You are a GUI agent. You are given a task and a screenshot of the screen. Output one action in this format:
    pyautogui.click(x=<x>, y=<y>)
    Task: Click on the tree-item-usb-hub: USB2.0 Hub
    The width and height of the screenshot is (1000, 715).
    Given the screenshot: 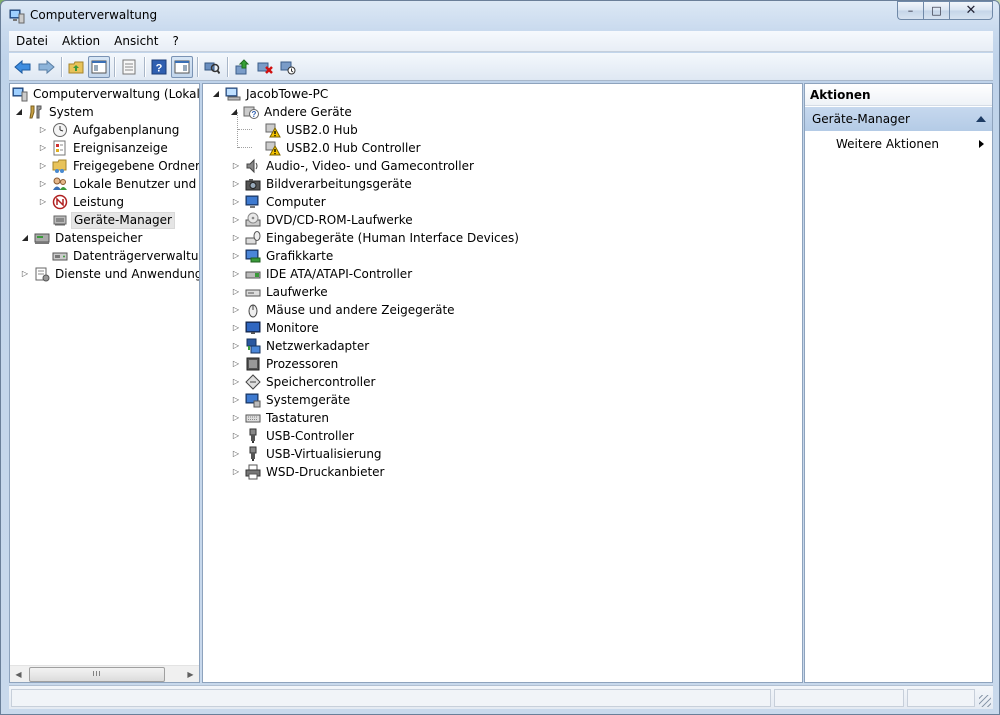 What is the action you would take?
    pyautogui.click(x=312, y=130)
    